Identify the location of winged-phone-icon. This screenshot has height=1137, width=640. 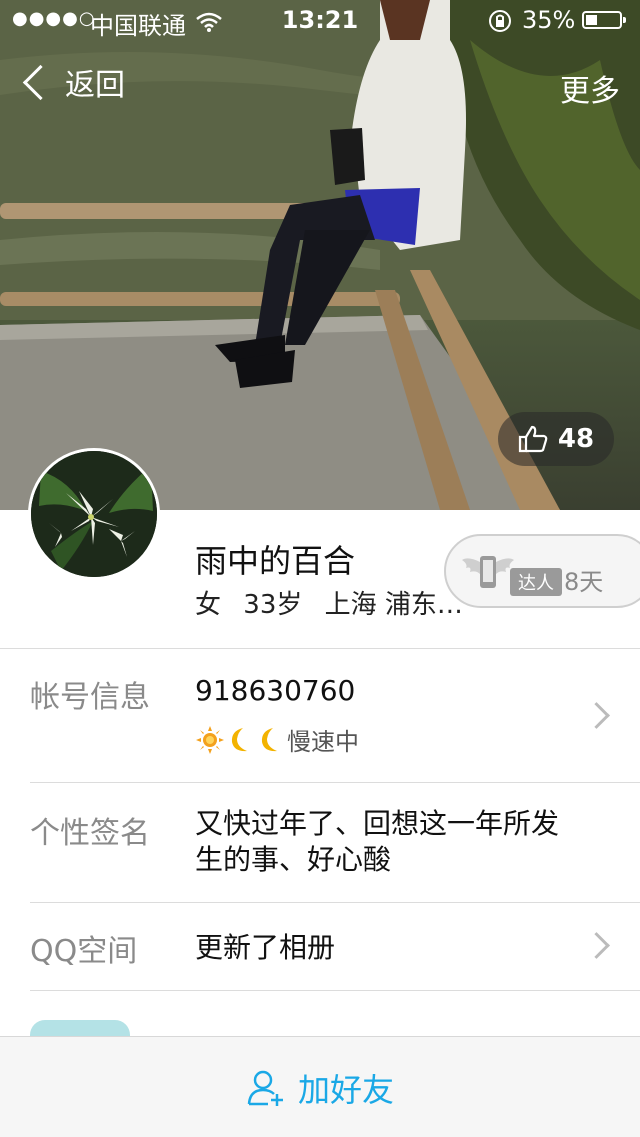
(488, 572).